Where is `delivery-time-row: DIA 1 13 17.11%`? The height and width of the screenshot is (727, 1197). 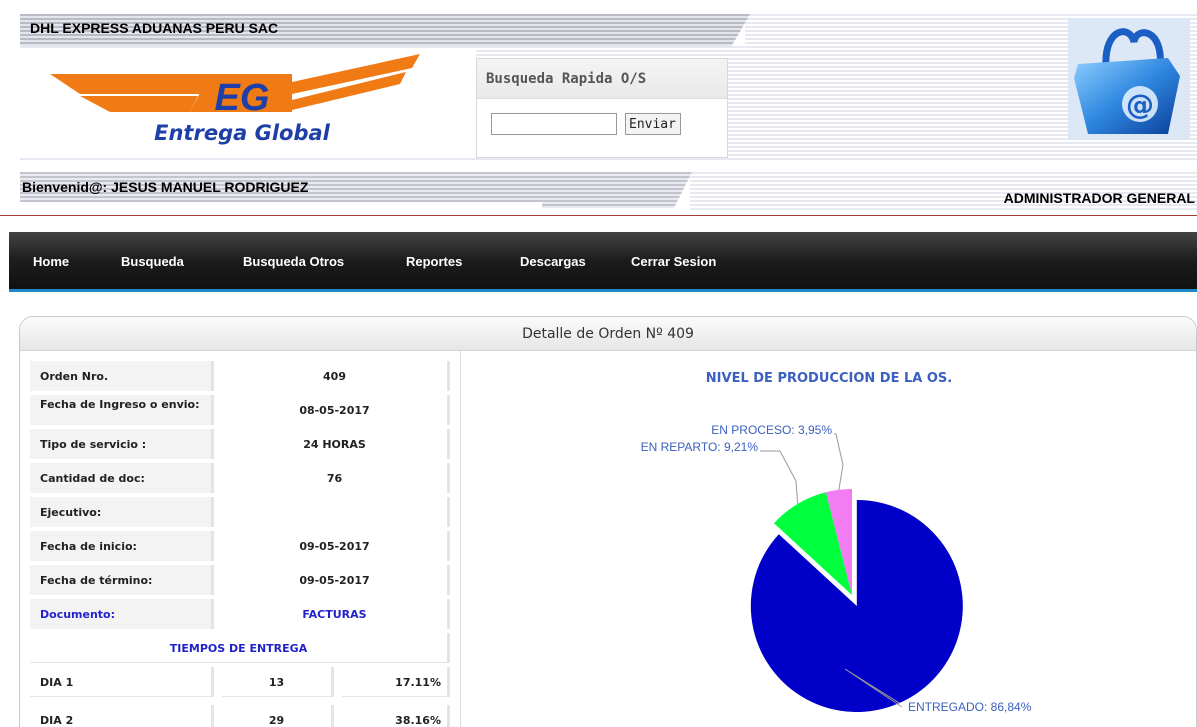
delivery-time-row: DIA 1 13 17.11% is located at coordinates (240, 682).